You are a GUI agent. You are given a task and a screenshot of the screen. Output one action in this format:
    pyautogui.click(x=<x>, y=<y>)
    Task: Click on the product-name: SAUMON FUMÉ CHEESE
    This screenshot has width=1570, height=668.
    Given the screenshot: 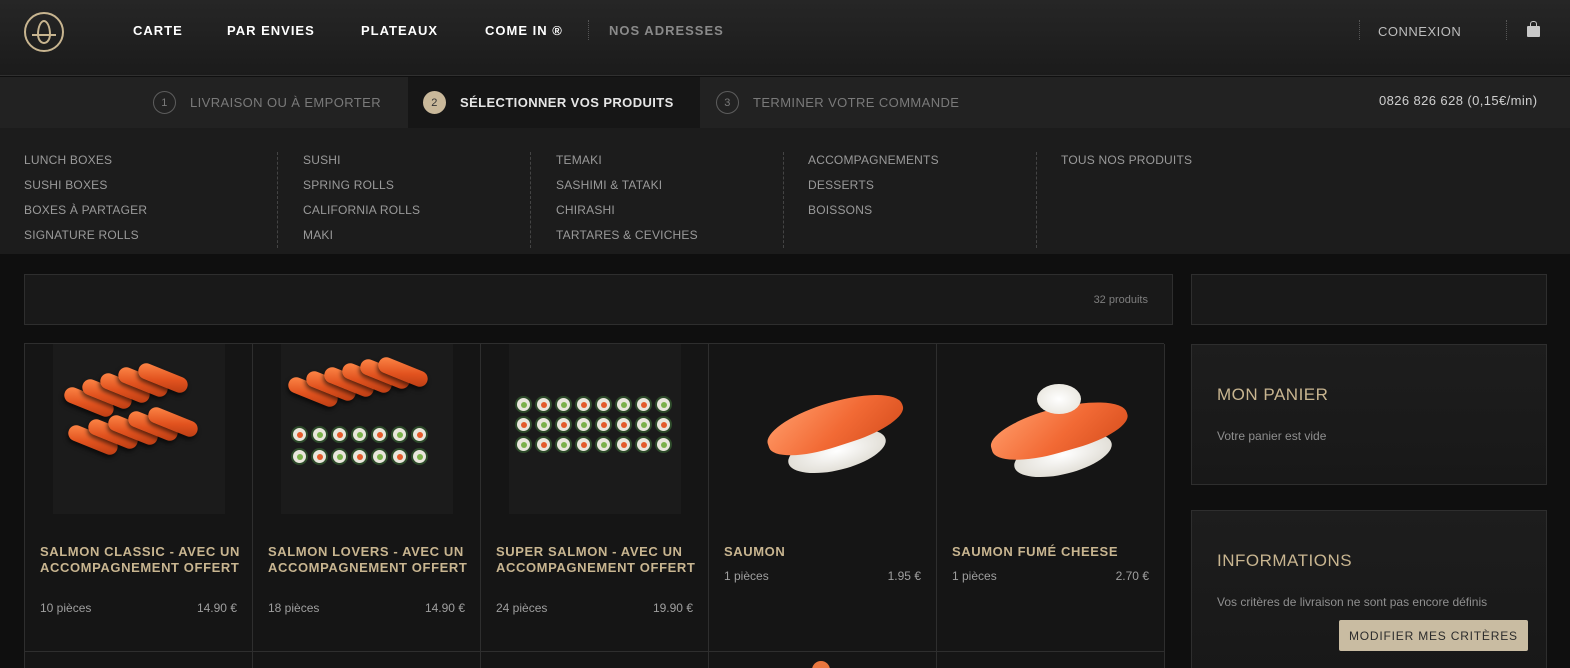 What is the action you would take?
    pyautogui.click(x=1054, y=552)
    